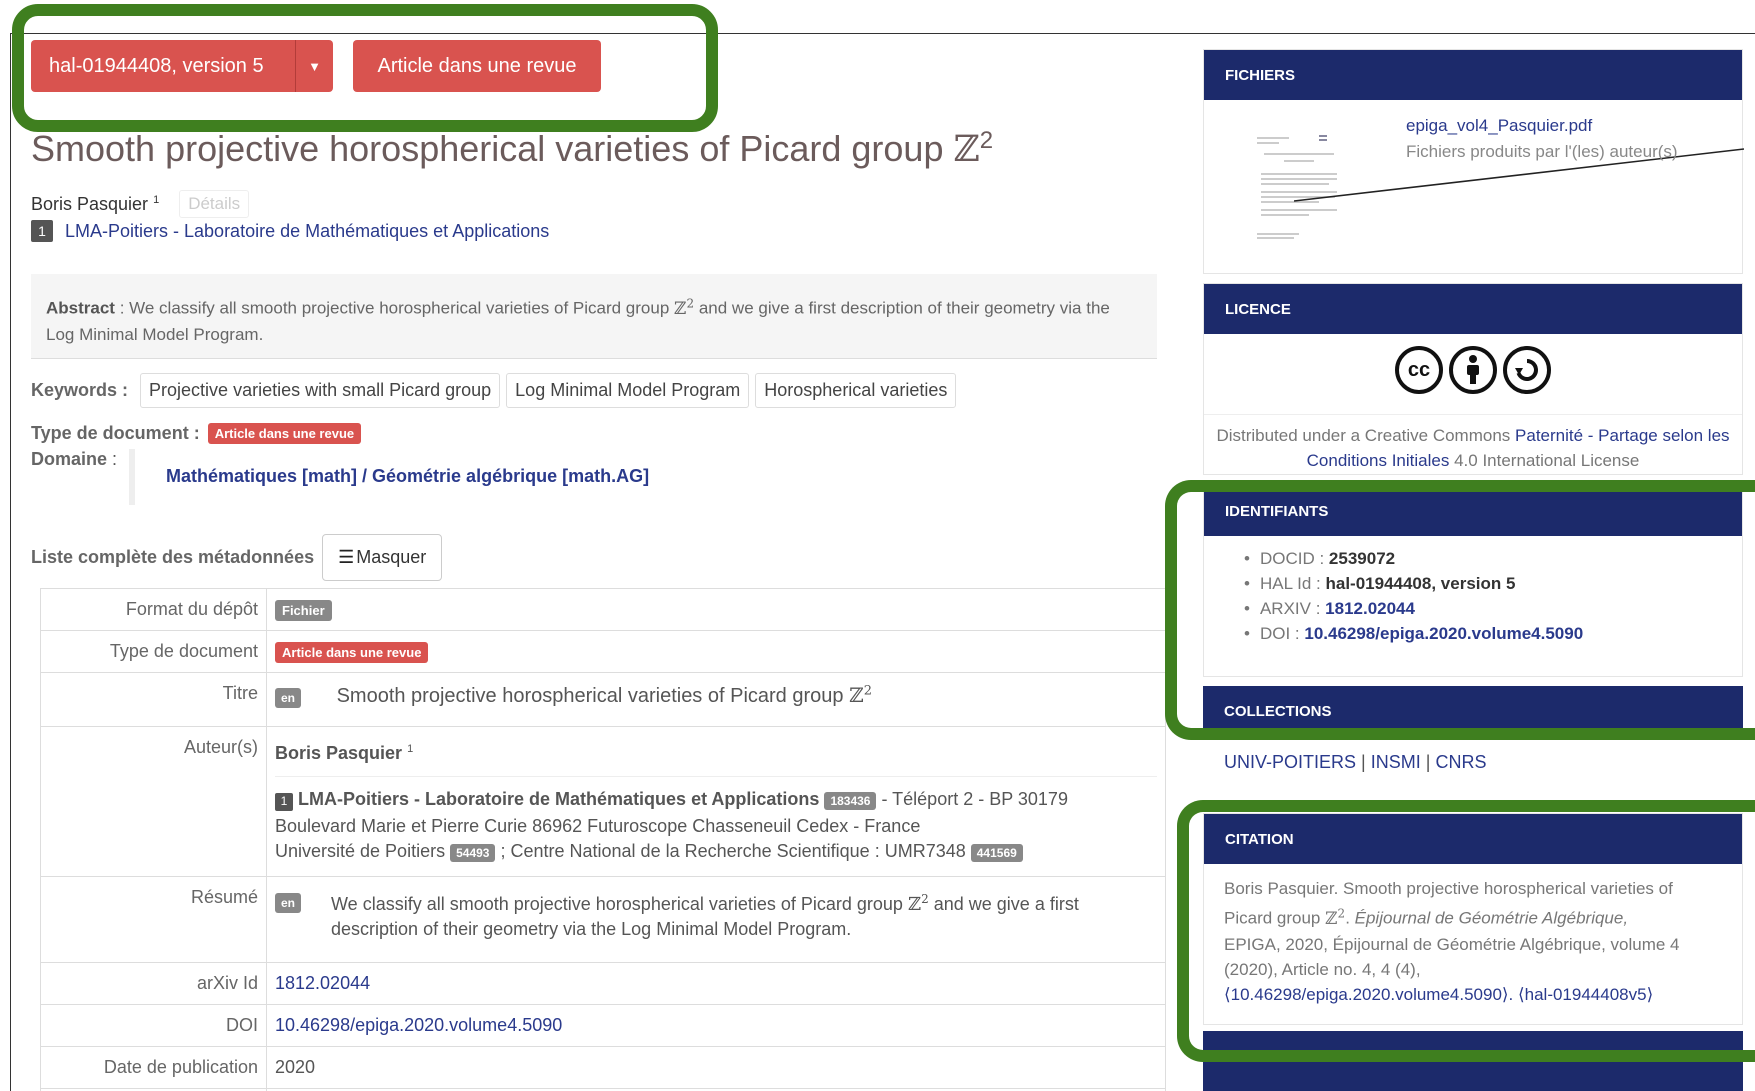 This screenshot has height=1091, width=1755. What do you see at coordinates (346, 557) in the screenshot?
I see `list-icon: ☰` at bounding box center [346, 557].